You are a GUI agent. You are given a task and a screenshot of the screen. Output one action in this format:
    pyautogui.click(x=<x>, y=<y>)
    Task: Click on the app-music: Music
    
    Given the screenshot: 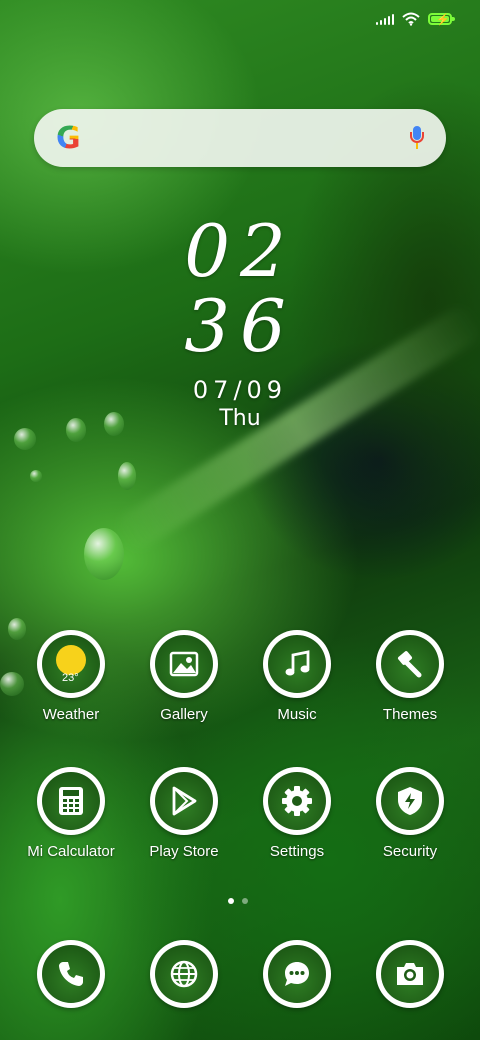 What is the action you would take?
    pyautogui.click(x=297, y=676)
    